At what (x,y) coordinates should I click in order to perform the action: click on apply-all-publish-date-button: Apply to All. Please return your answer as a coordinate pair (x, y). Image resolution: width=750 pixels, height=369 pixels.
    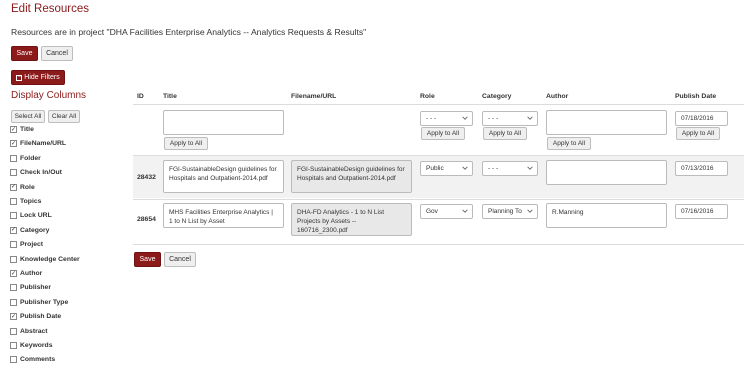
    Looking at the image, I should click on (698, 133).